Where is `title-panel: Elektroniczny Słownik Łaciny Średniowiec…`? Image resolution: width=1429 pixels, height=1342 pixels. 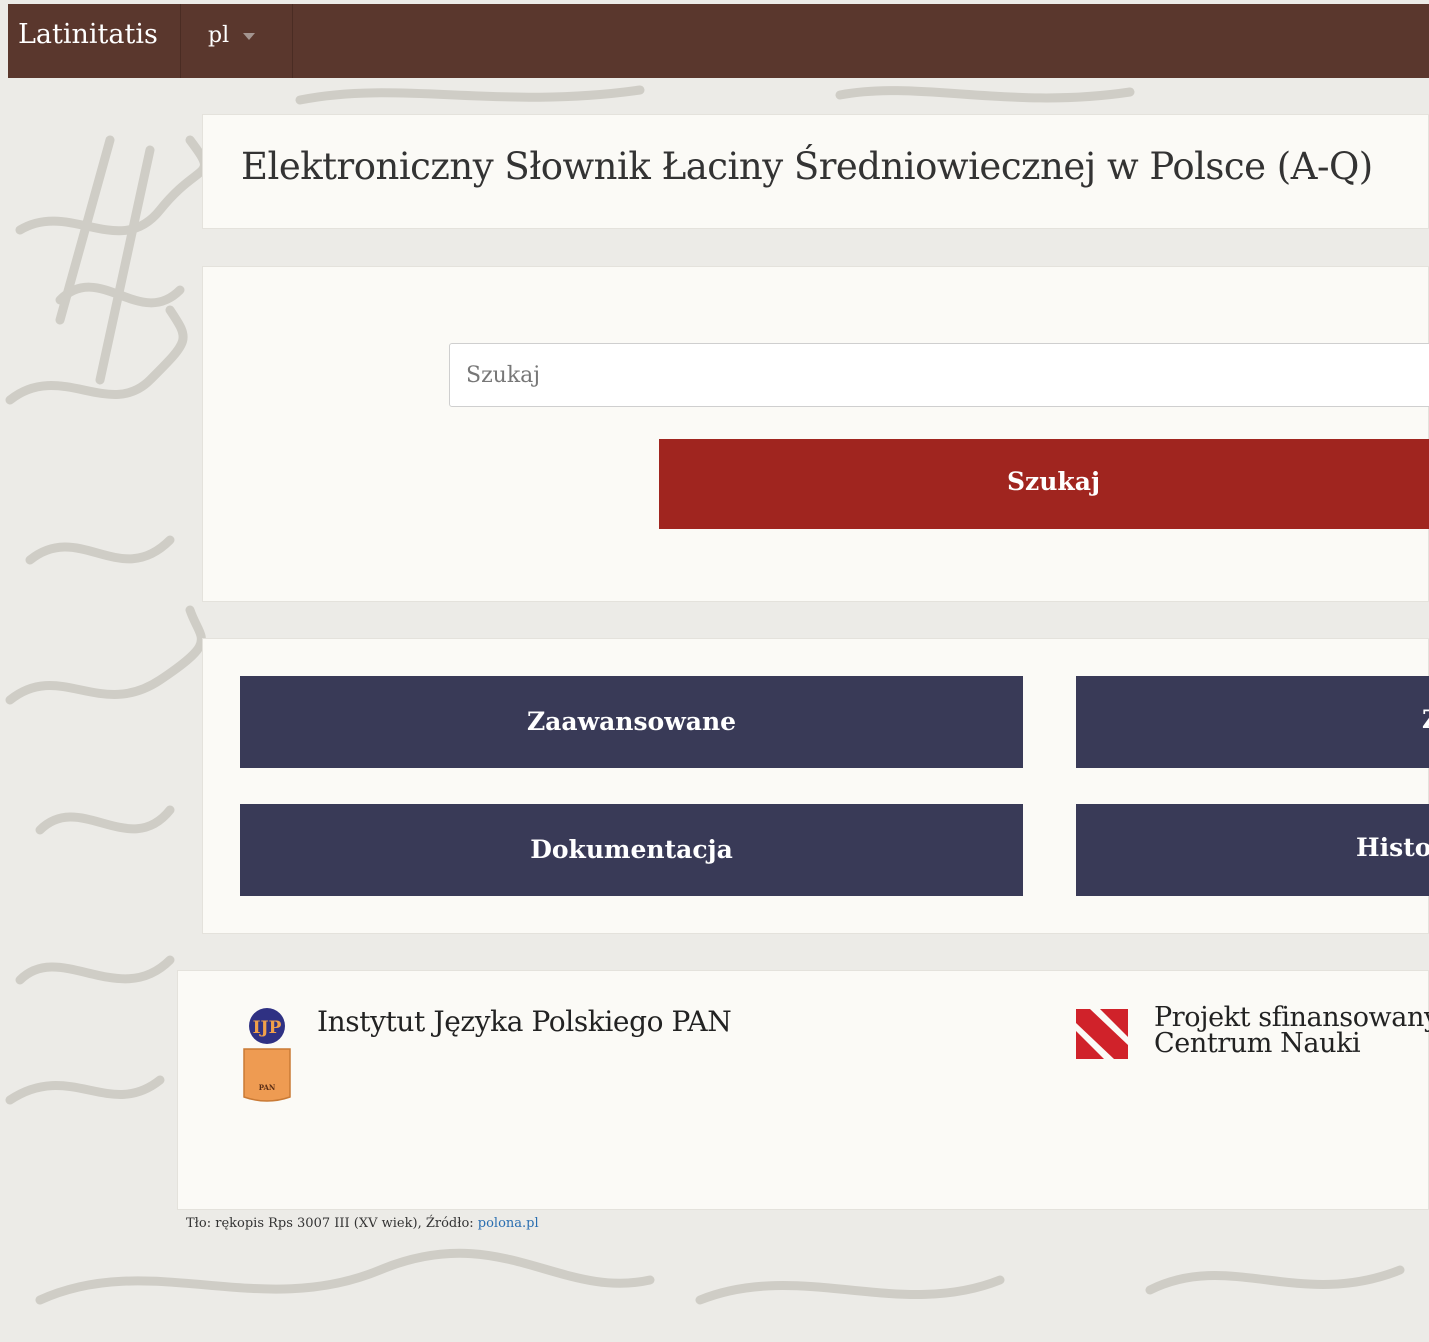 title-panel: Elektroniczny Słownik Łaciny Średniowiec… is located at coordinates (815, 171).